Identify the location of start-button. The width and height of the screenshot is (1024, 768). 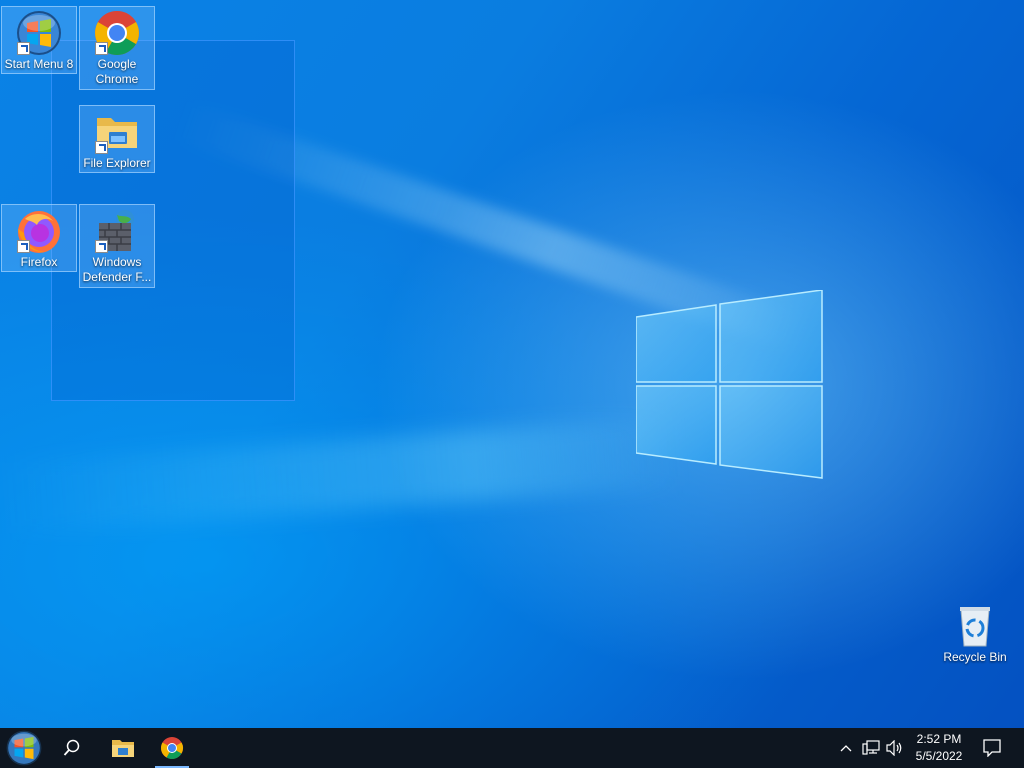
(24, 748).